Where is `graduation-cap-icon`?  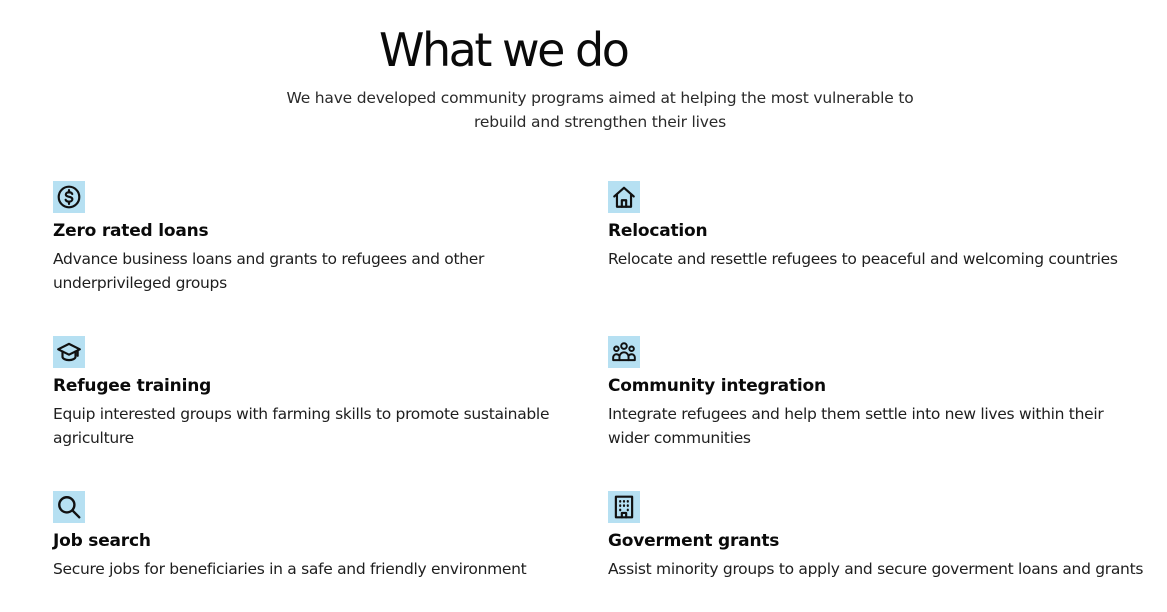 graduation-cap-icon is located at coordinates (69, 352).